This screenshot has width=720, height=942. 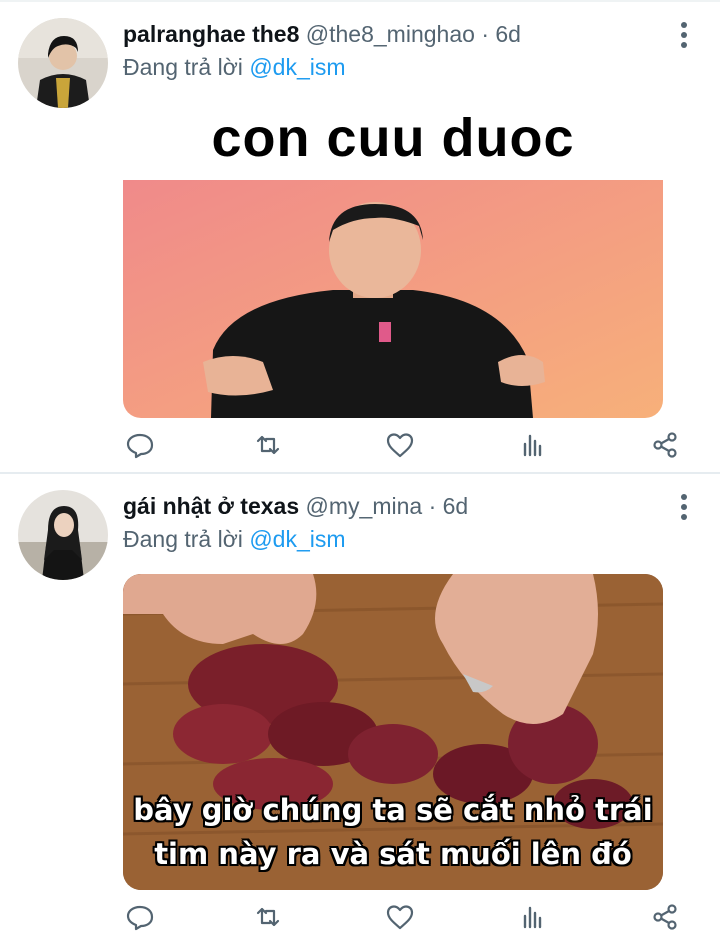 I want to click on media-subtitle-line2: tim này ra và sát muối lên đó, so click(x=393, y=854).